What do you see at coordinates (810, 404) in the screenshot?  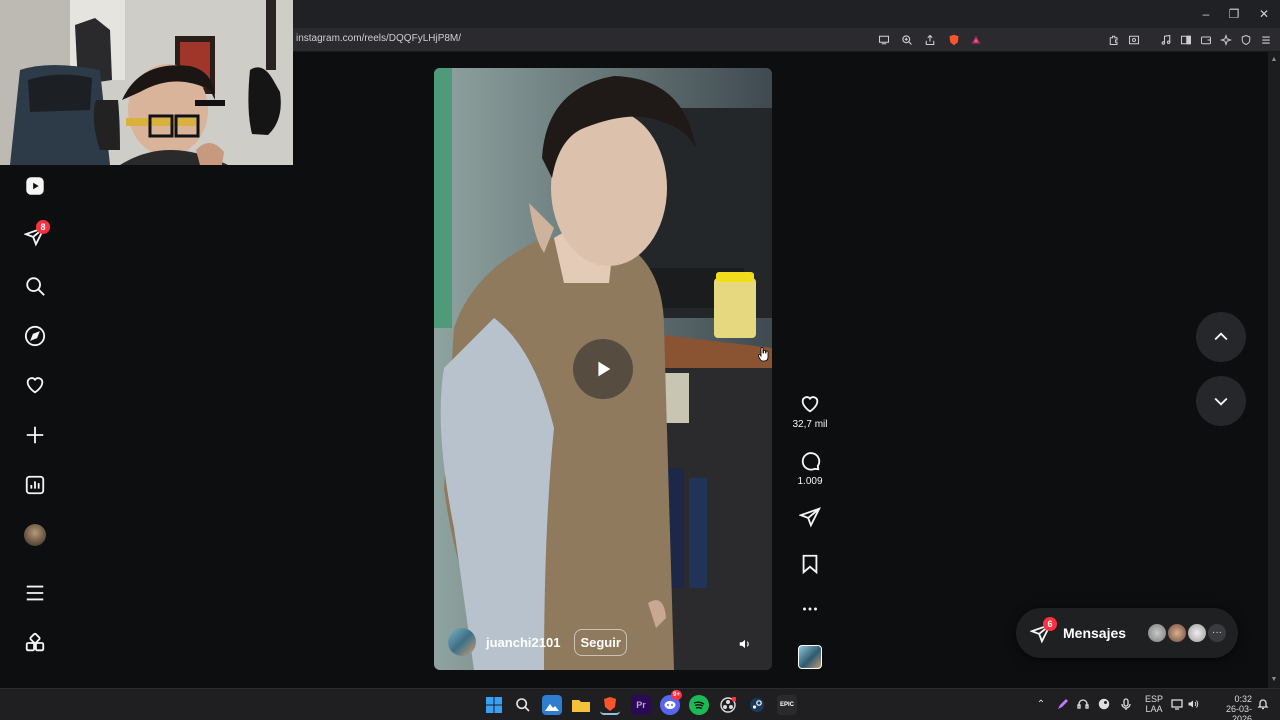 I see `like-button` at bounding box center [810, 404].